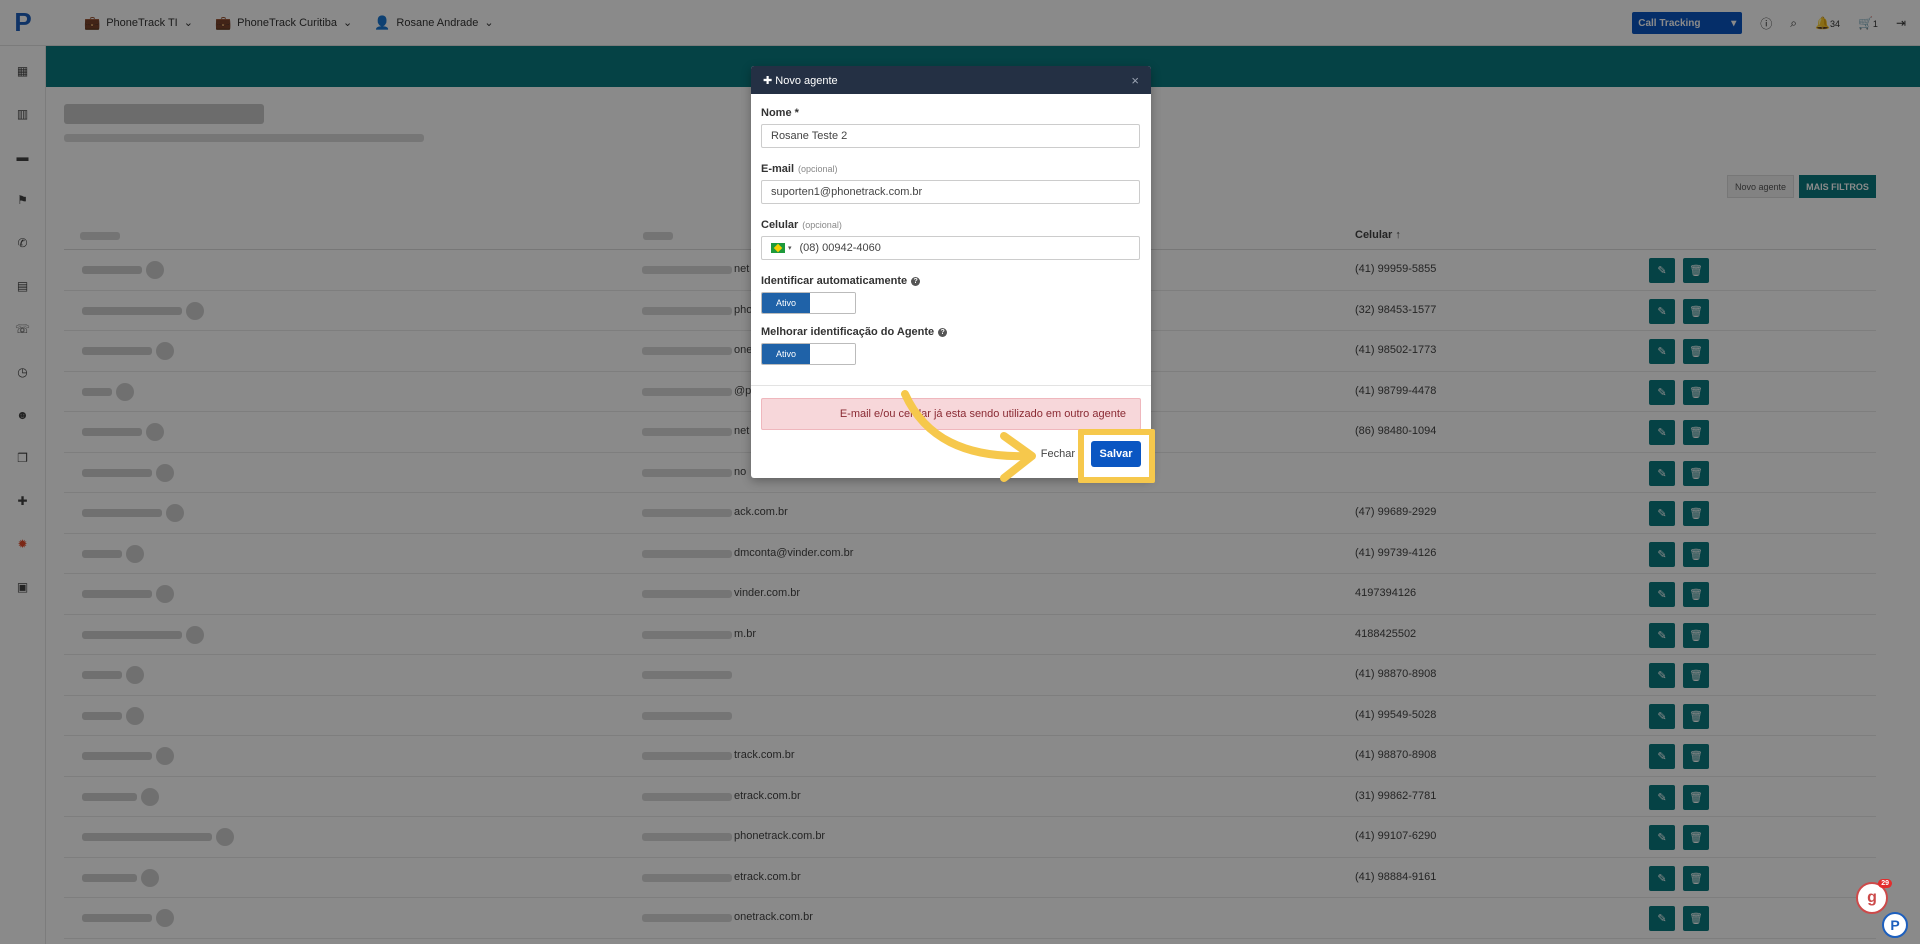 The width and height of the screenshot is (1920, 944). I want to click on chat-badge: 29, so click(1885, 883).